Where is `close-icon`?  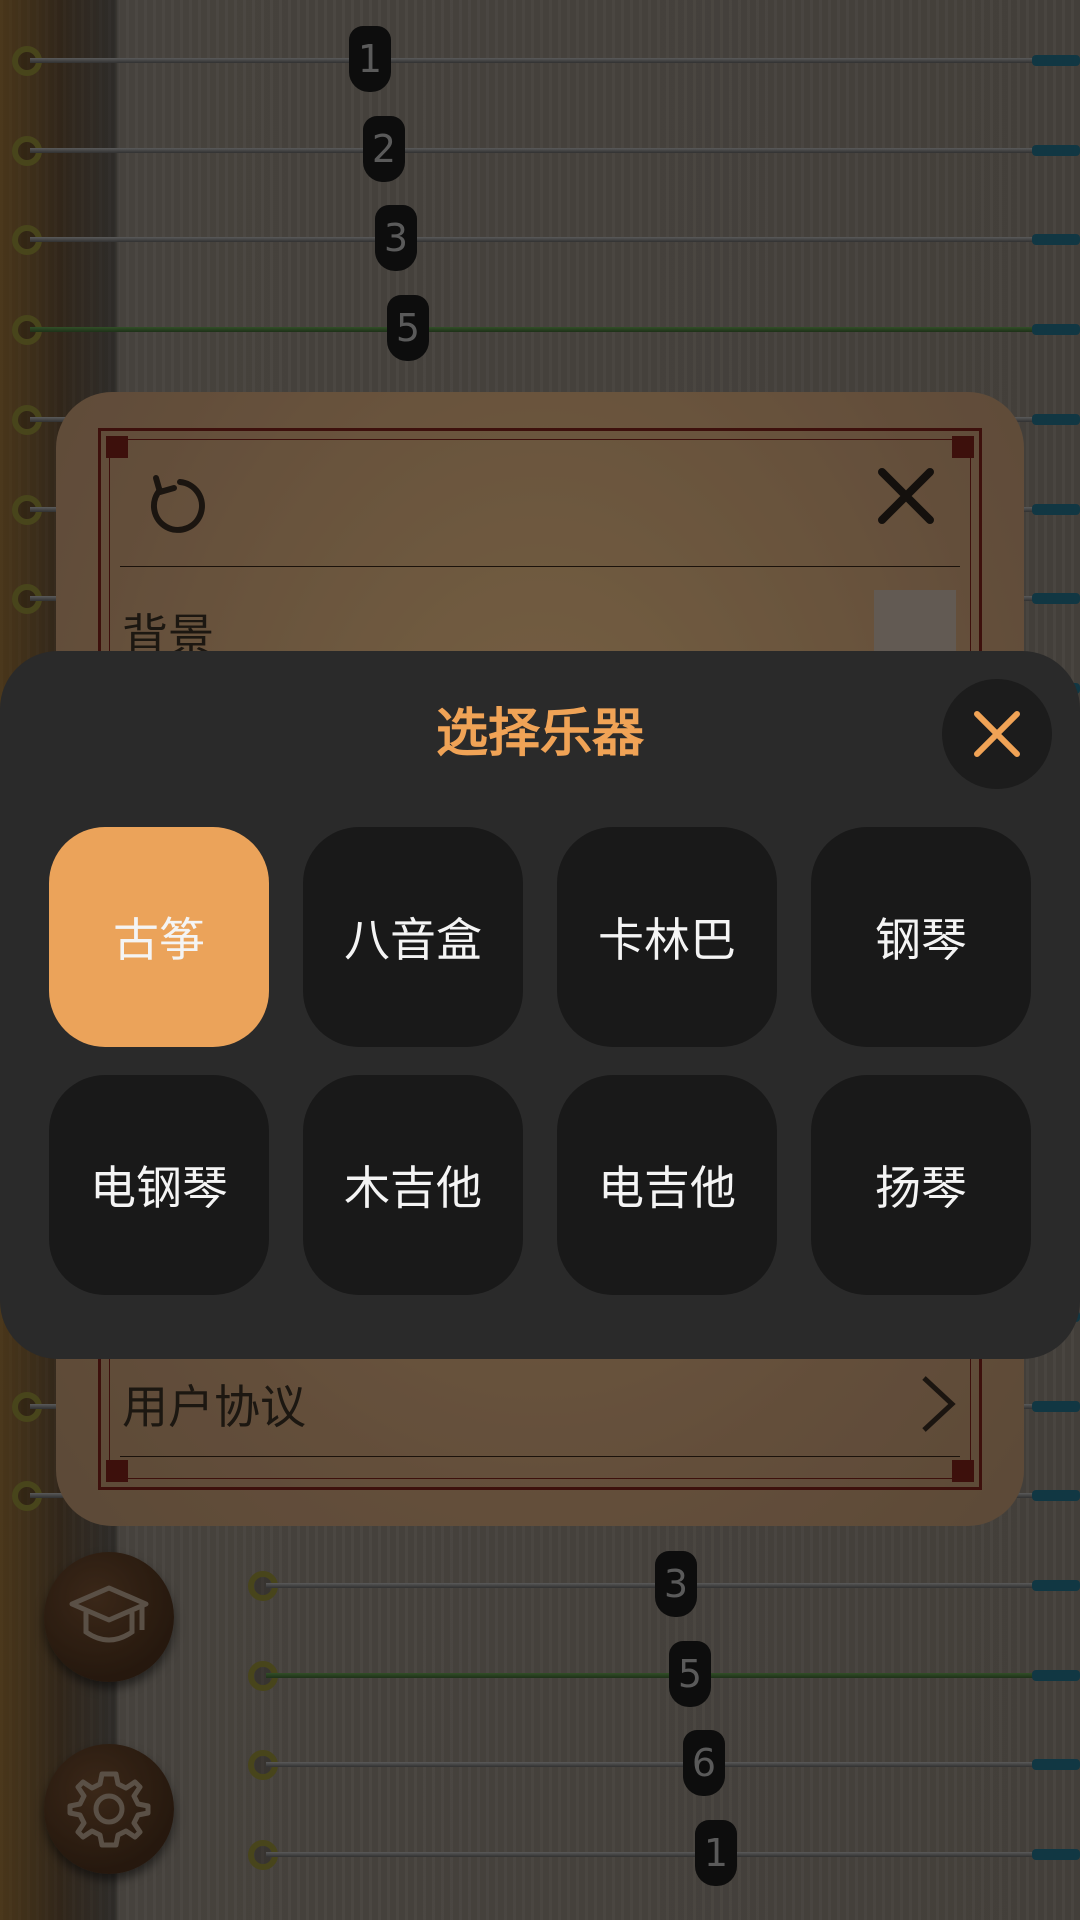 close-icon is located at coordinates (997, 734).